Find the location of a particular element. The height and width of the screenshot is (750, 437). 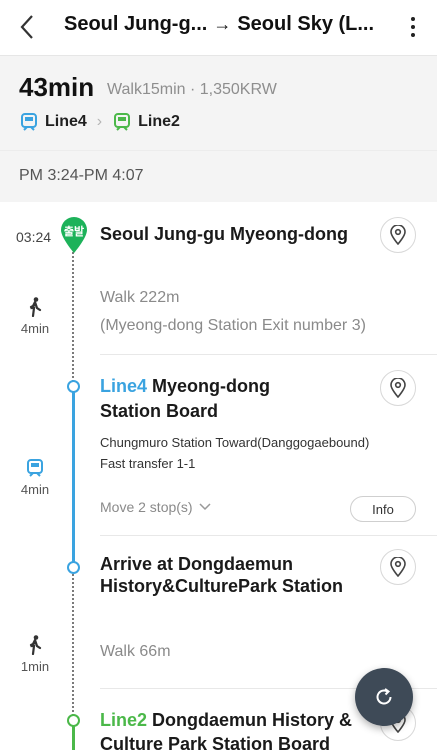

start-title: Seoul Jung-gu Myeong-dong is located at coordinates (224, 234).